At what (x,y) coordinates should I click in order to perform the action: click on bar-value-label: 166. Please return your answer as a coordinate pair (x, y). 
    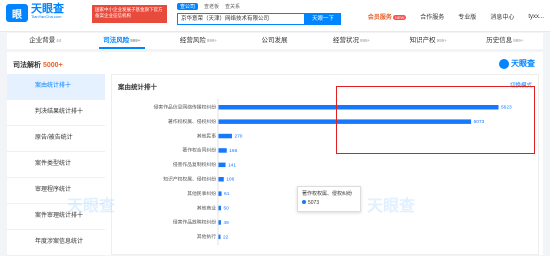
    Looking at the image, I should click on (233, 151).